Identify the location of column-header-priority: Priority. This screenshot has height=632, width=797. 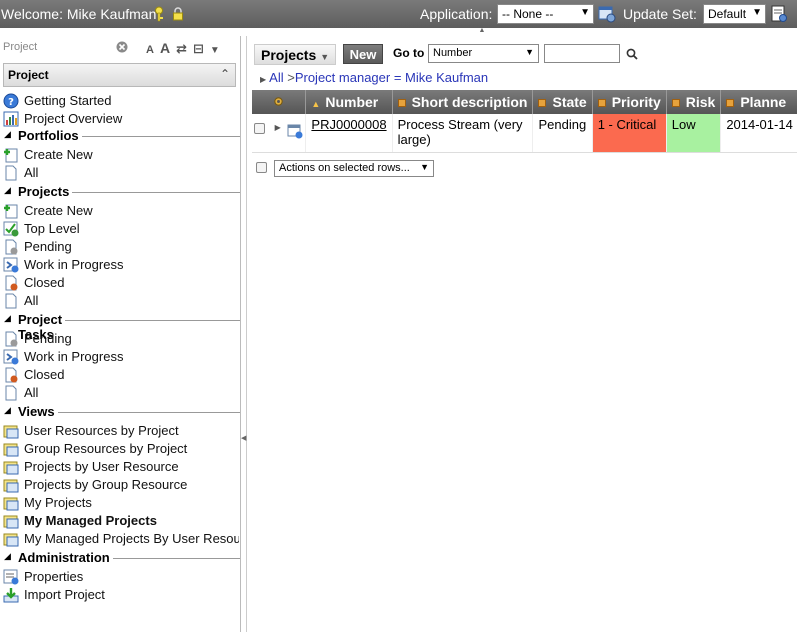
(629, 102).